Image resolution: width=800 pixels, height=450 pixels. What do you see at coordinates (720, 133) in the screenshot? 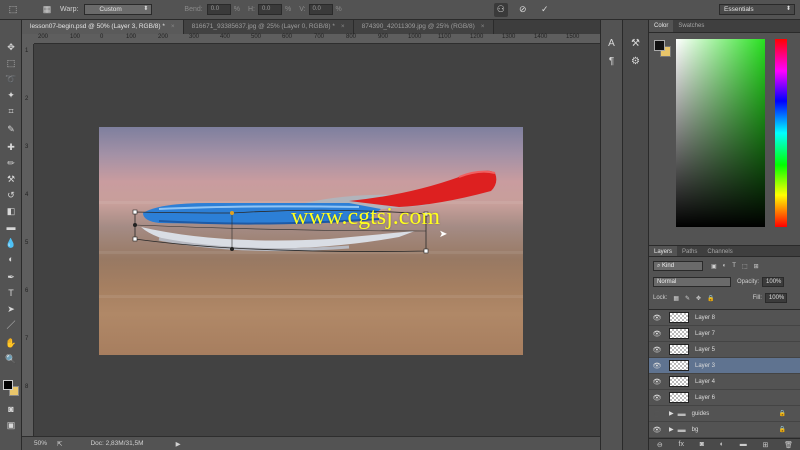
I see `color-field` at bounding box center [720, 133].